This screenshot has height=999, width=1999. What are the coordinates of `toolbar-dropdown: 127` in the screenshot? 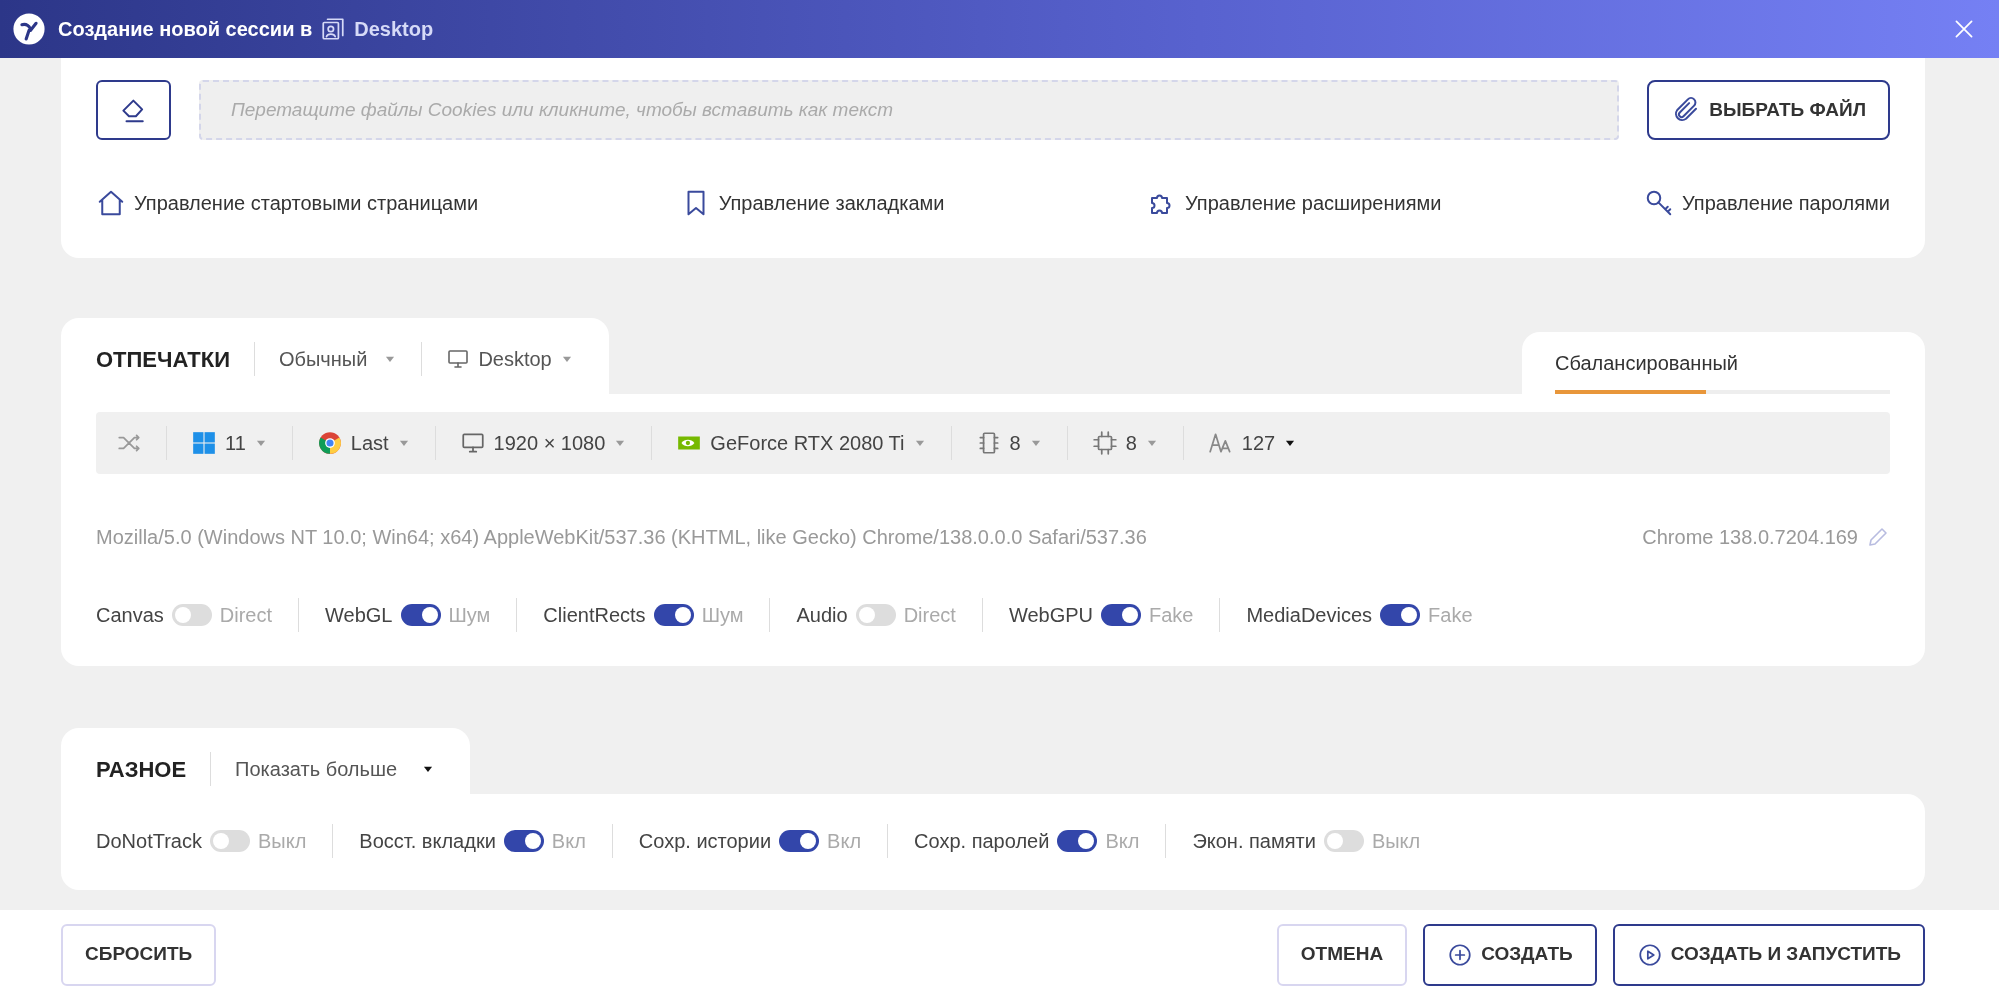 It's located at (1252, 443).